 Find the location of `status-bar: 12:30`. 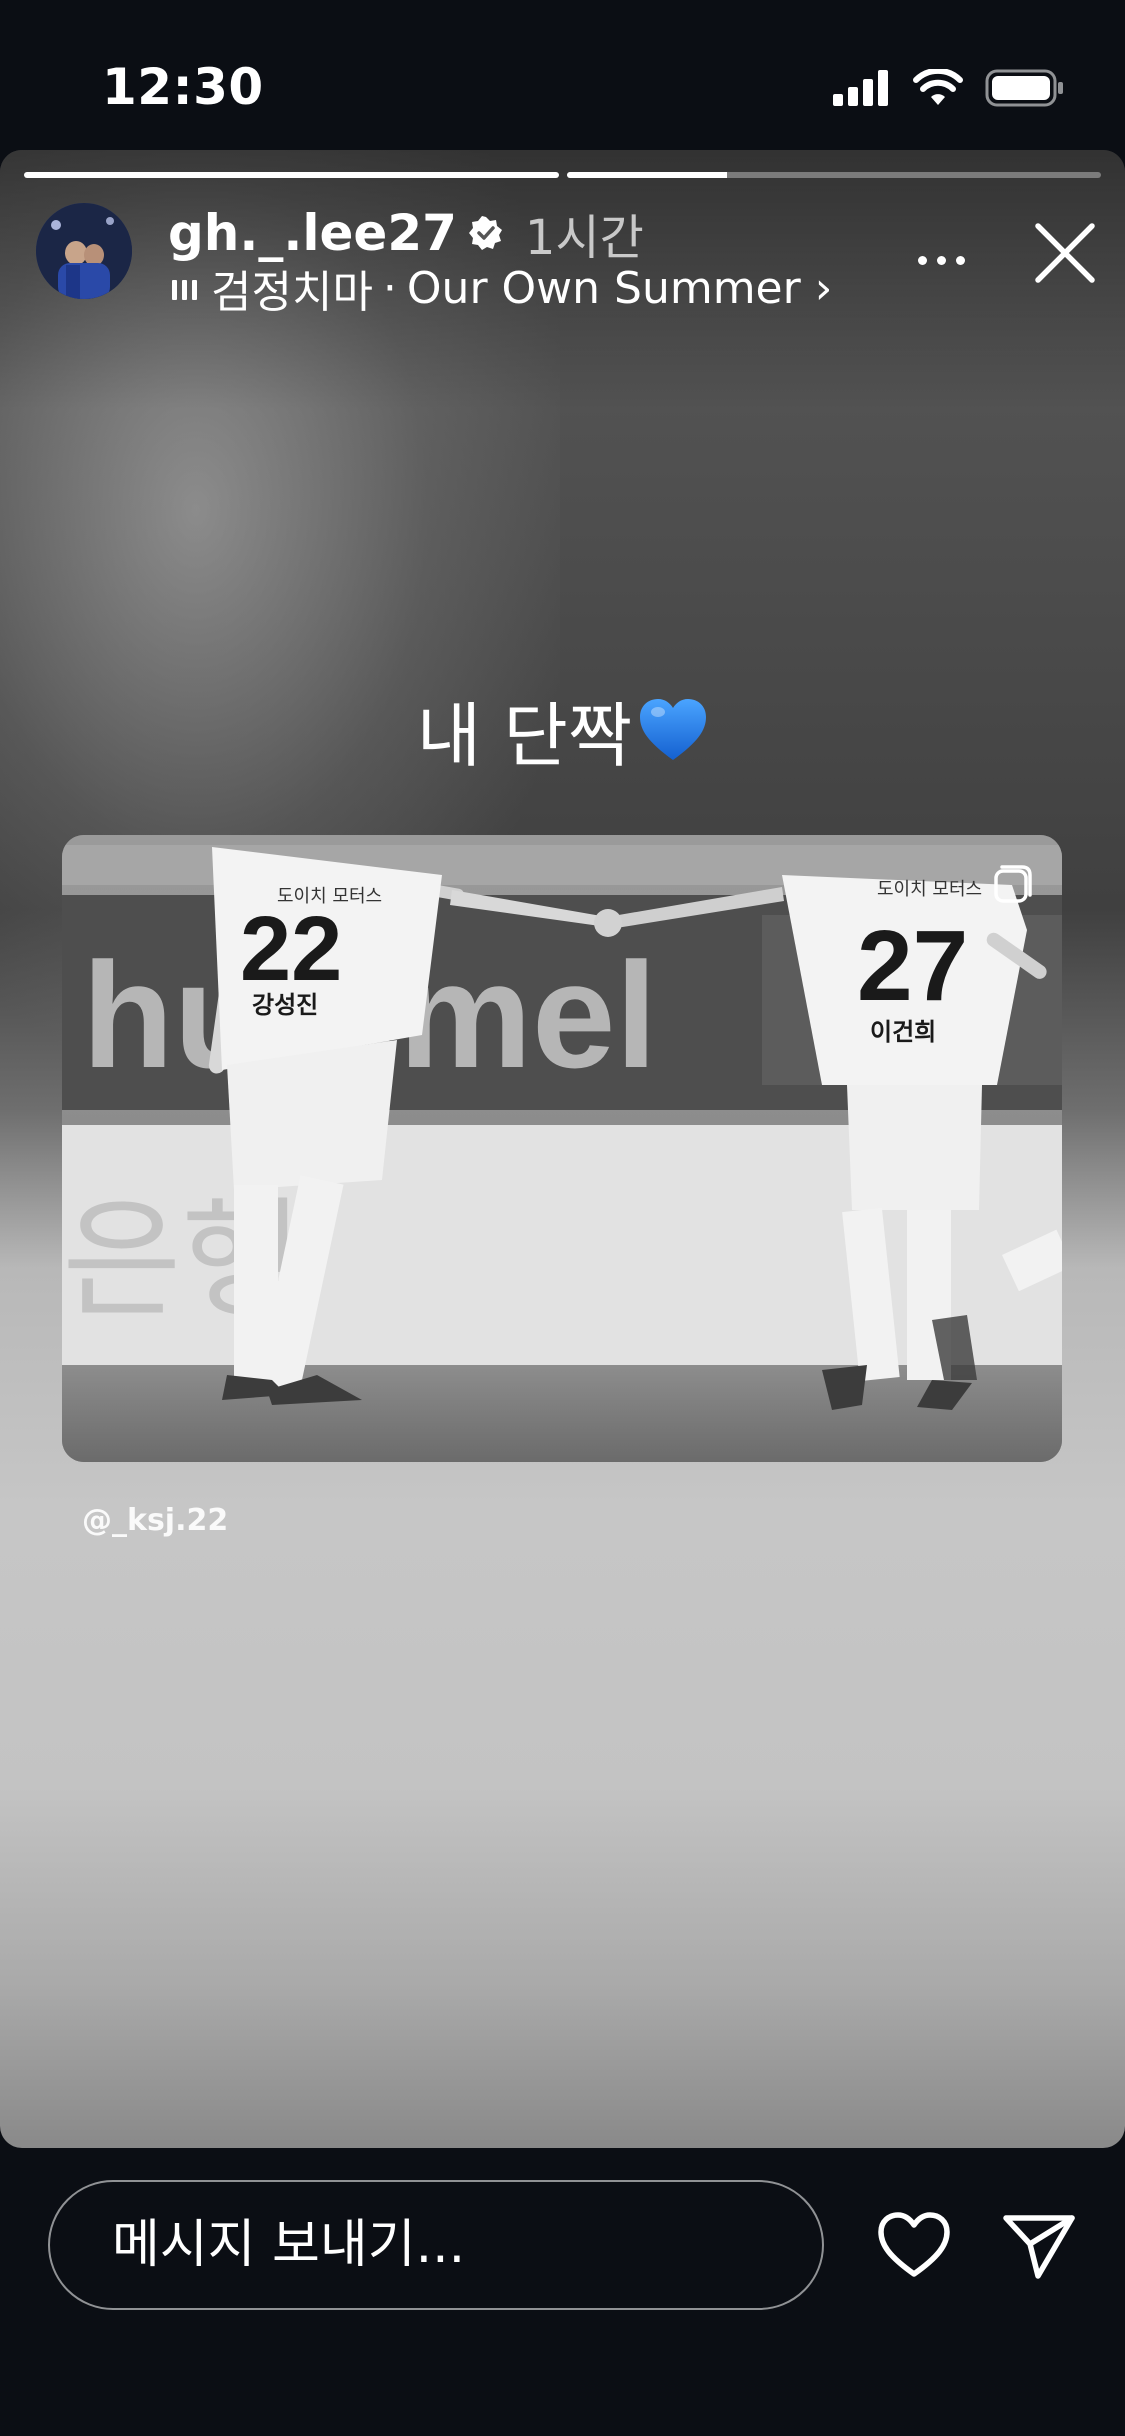

status-bar: 12:30 is located at coordinates (562, 75).